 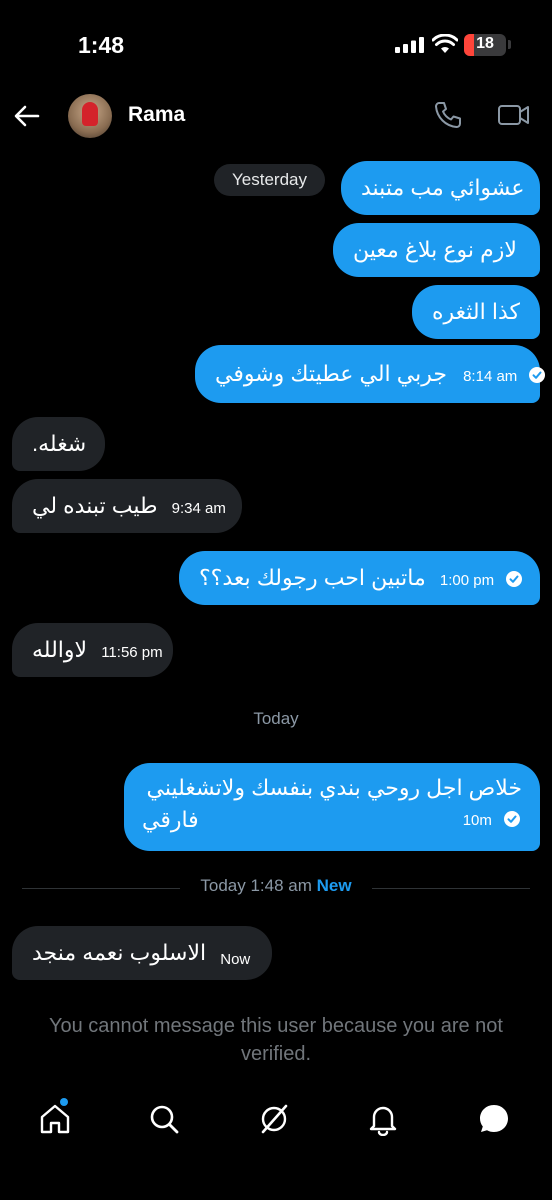 I want to click on new-messages-label: Today 1:48 am New, so click(x=276, y=886).